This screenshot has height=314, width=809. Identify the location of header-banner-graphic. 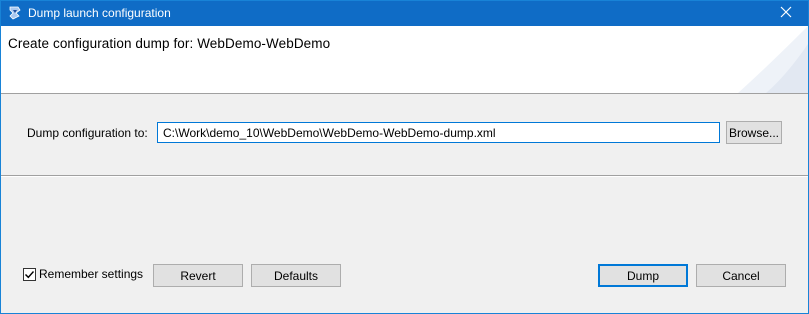
(773, 59).